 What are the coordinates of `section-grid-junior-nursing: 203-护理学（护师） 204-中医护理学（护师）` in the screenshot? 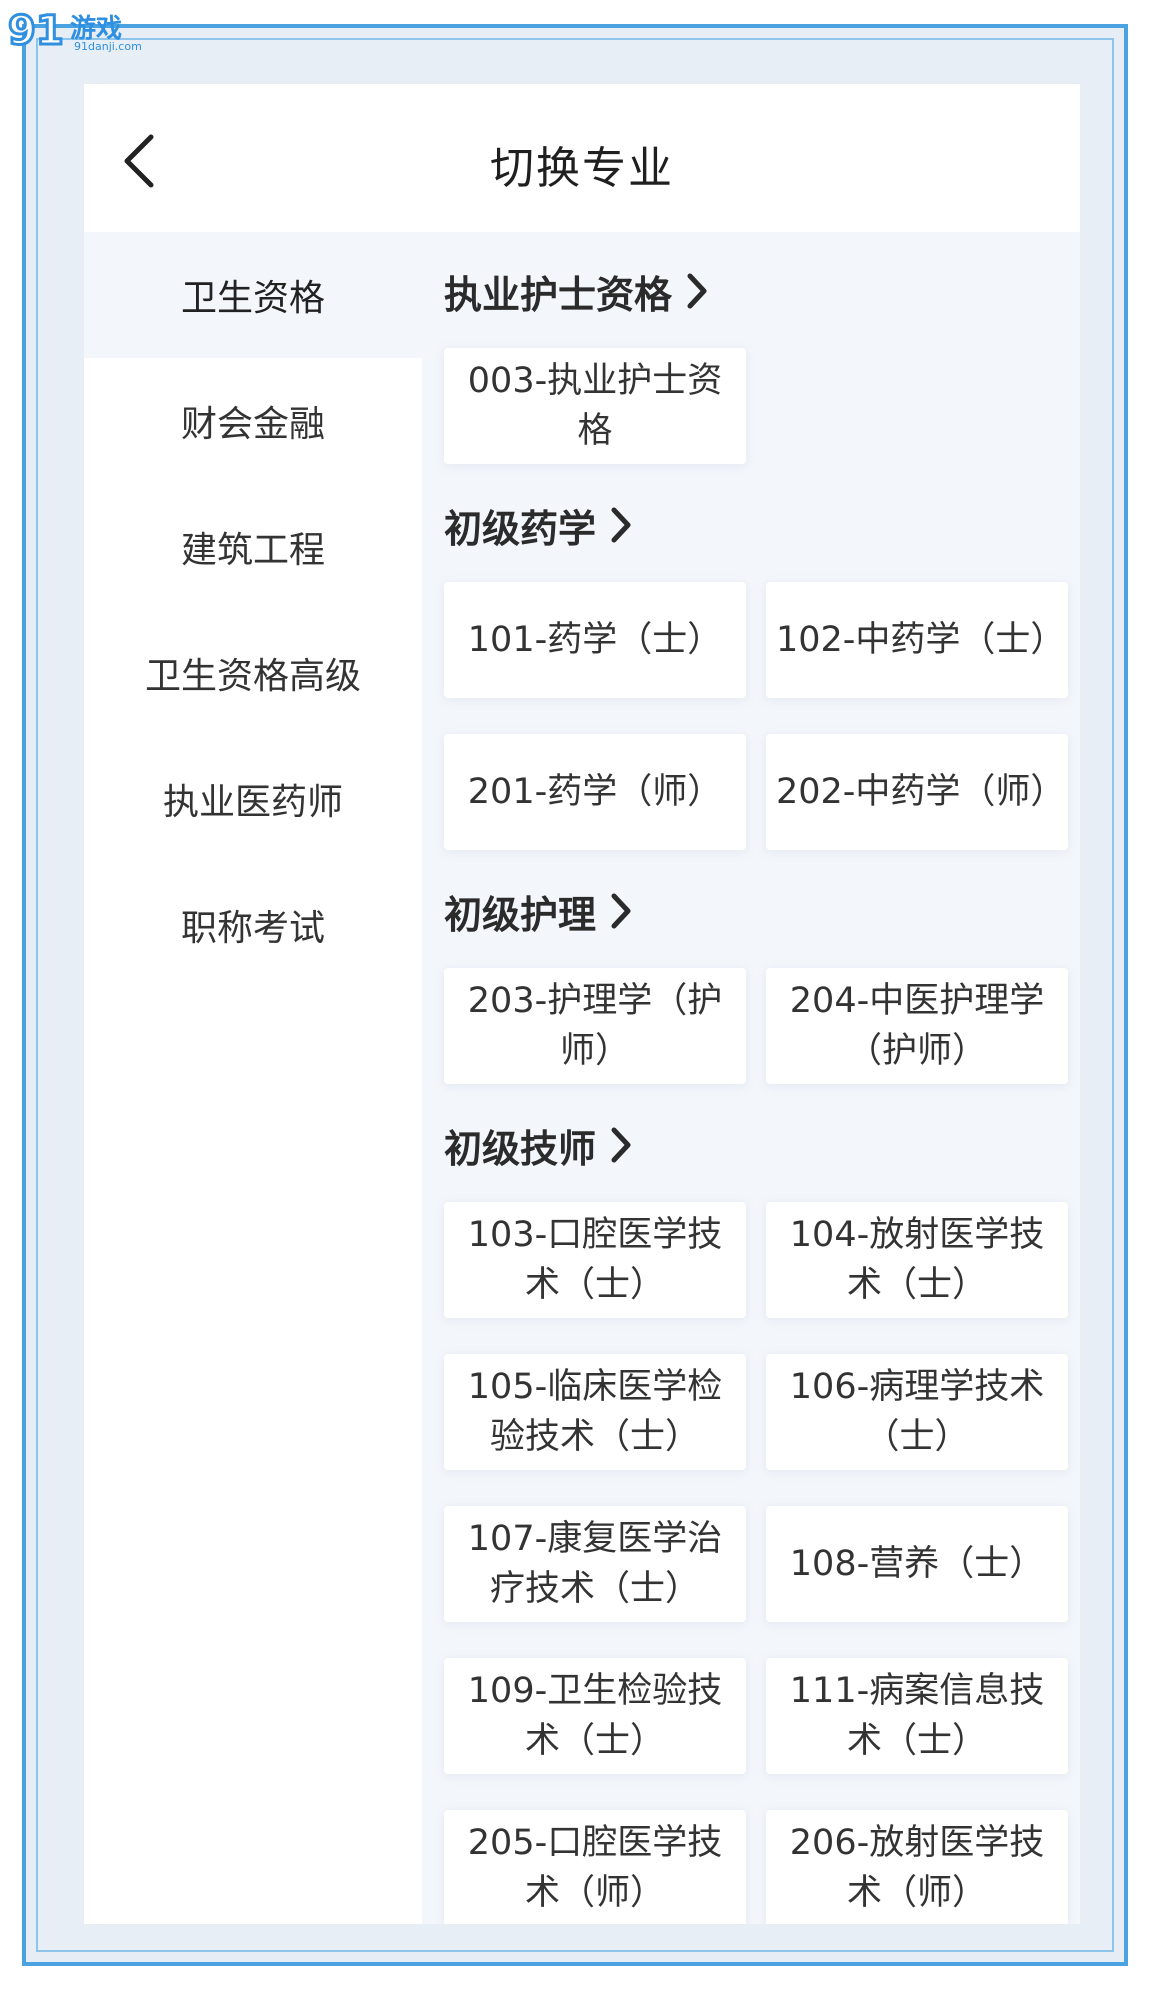 It's located at (762, 1026).